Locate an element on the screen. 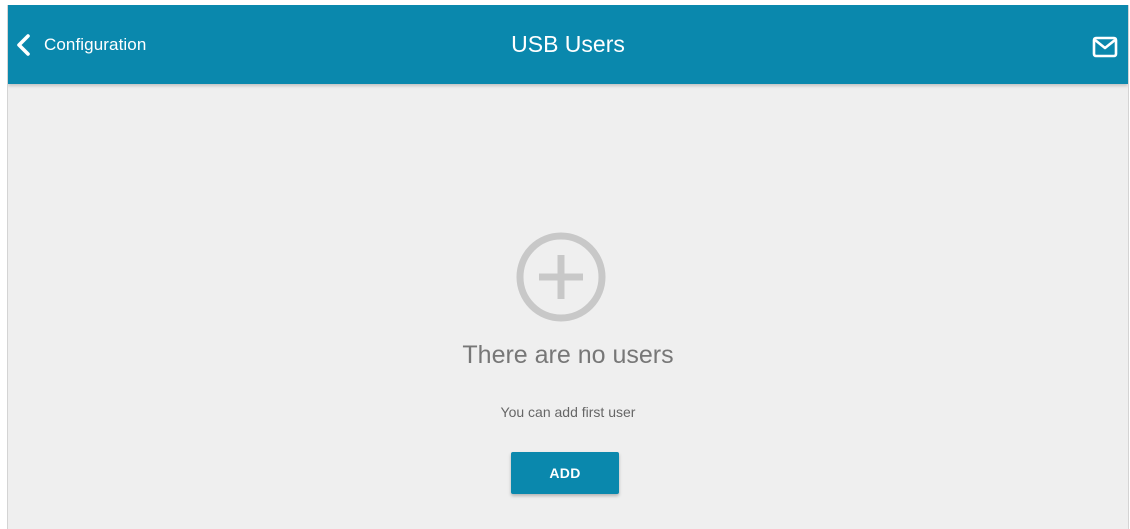 This screenshot has height=529, width=1130. page-title: USB Users is located at coordinates (568, 44).